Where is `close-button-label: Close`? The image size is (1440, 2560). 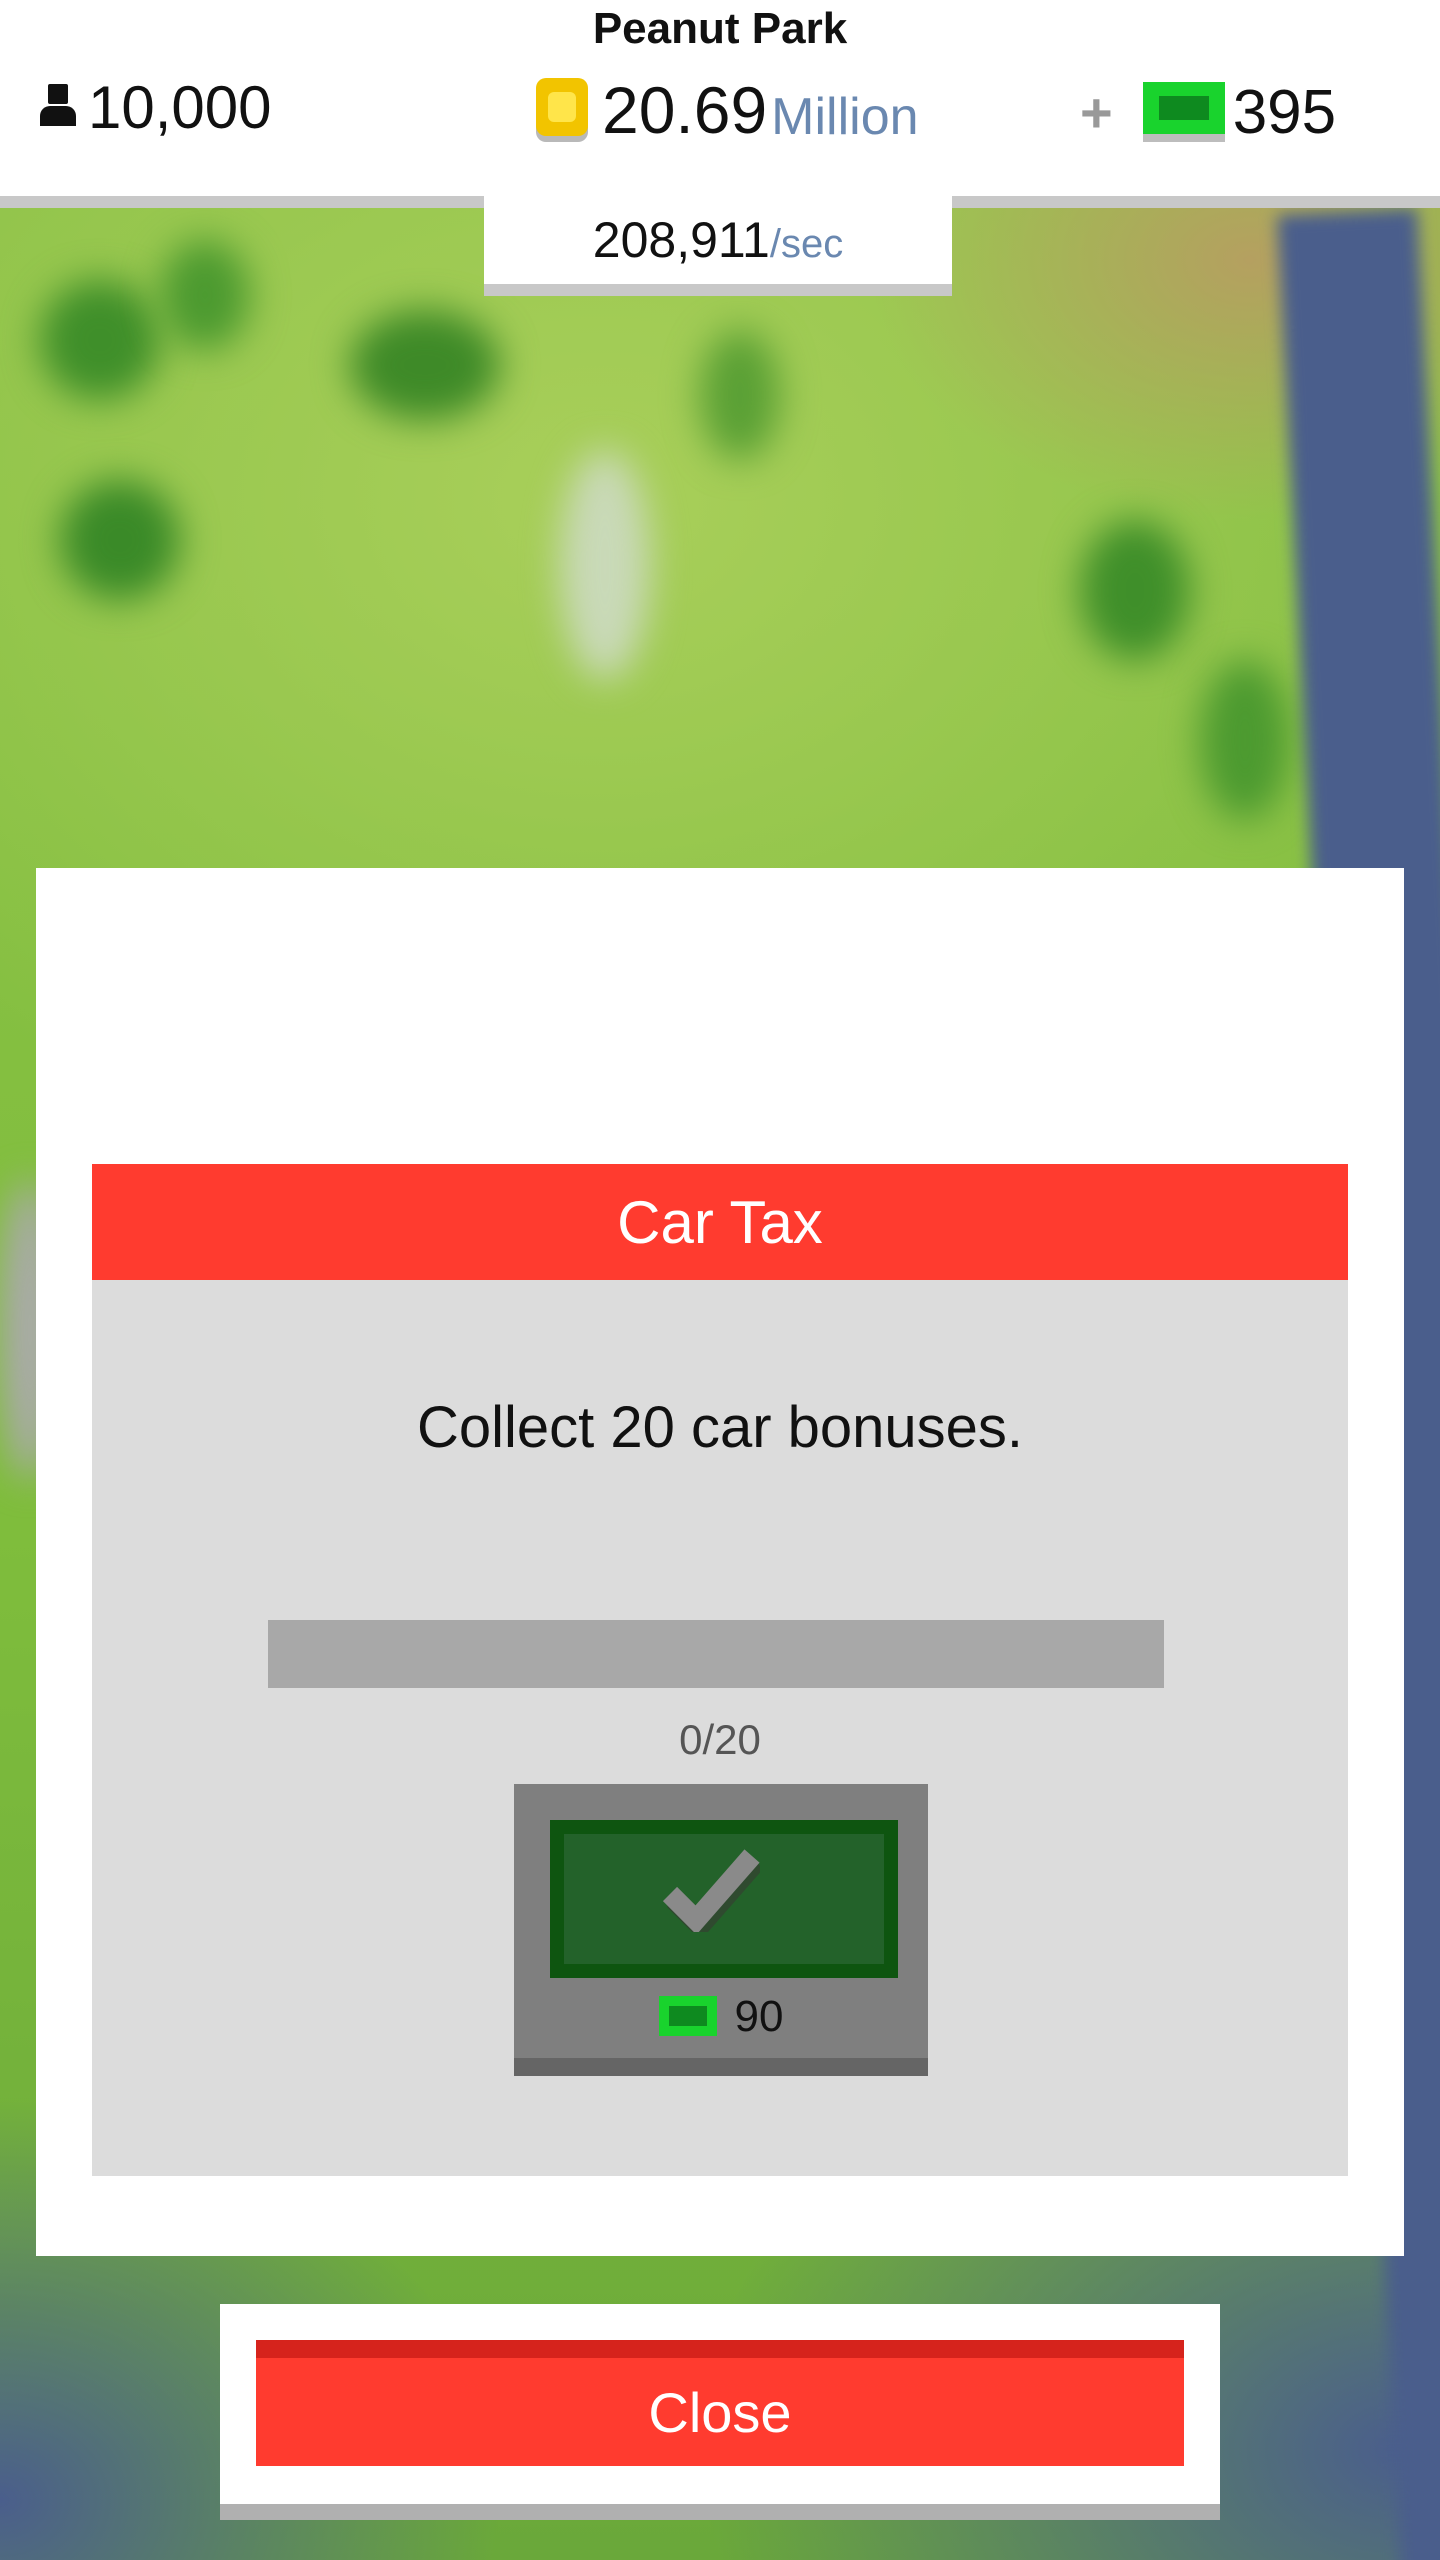 close-button-label: Close is located at coordinates (720, 2412).